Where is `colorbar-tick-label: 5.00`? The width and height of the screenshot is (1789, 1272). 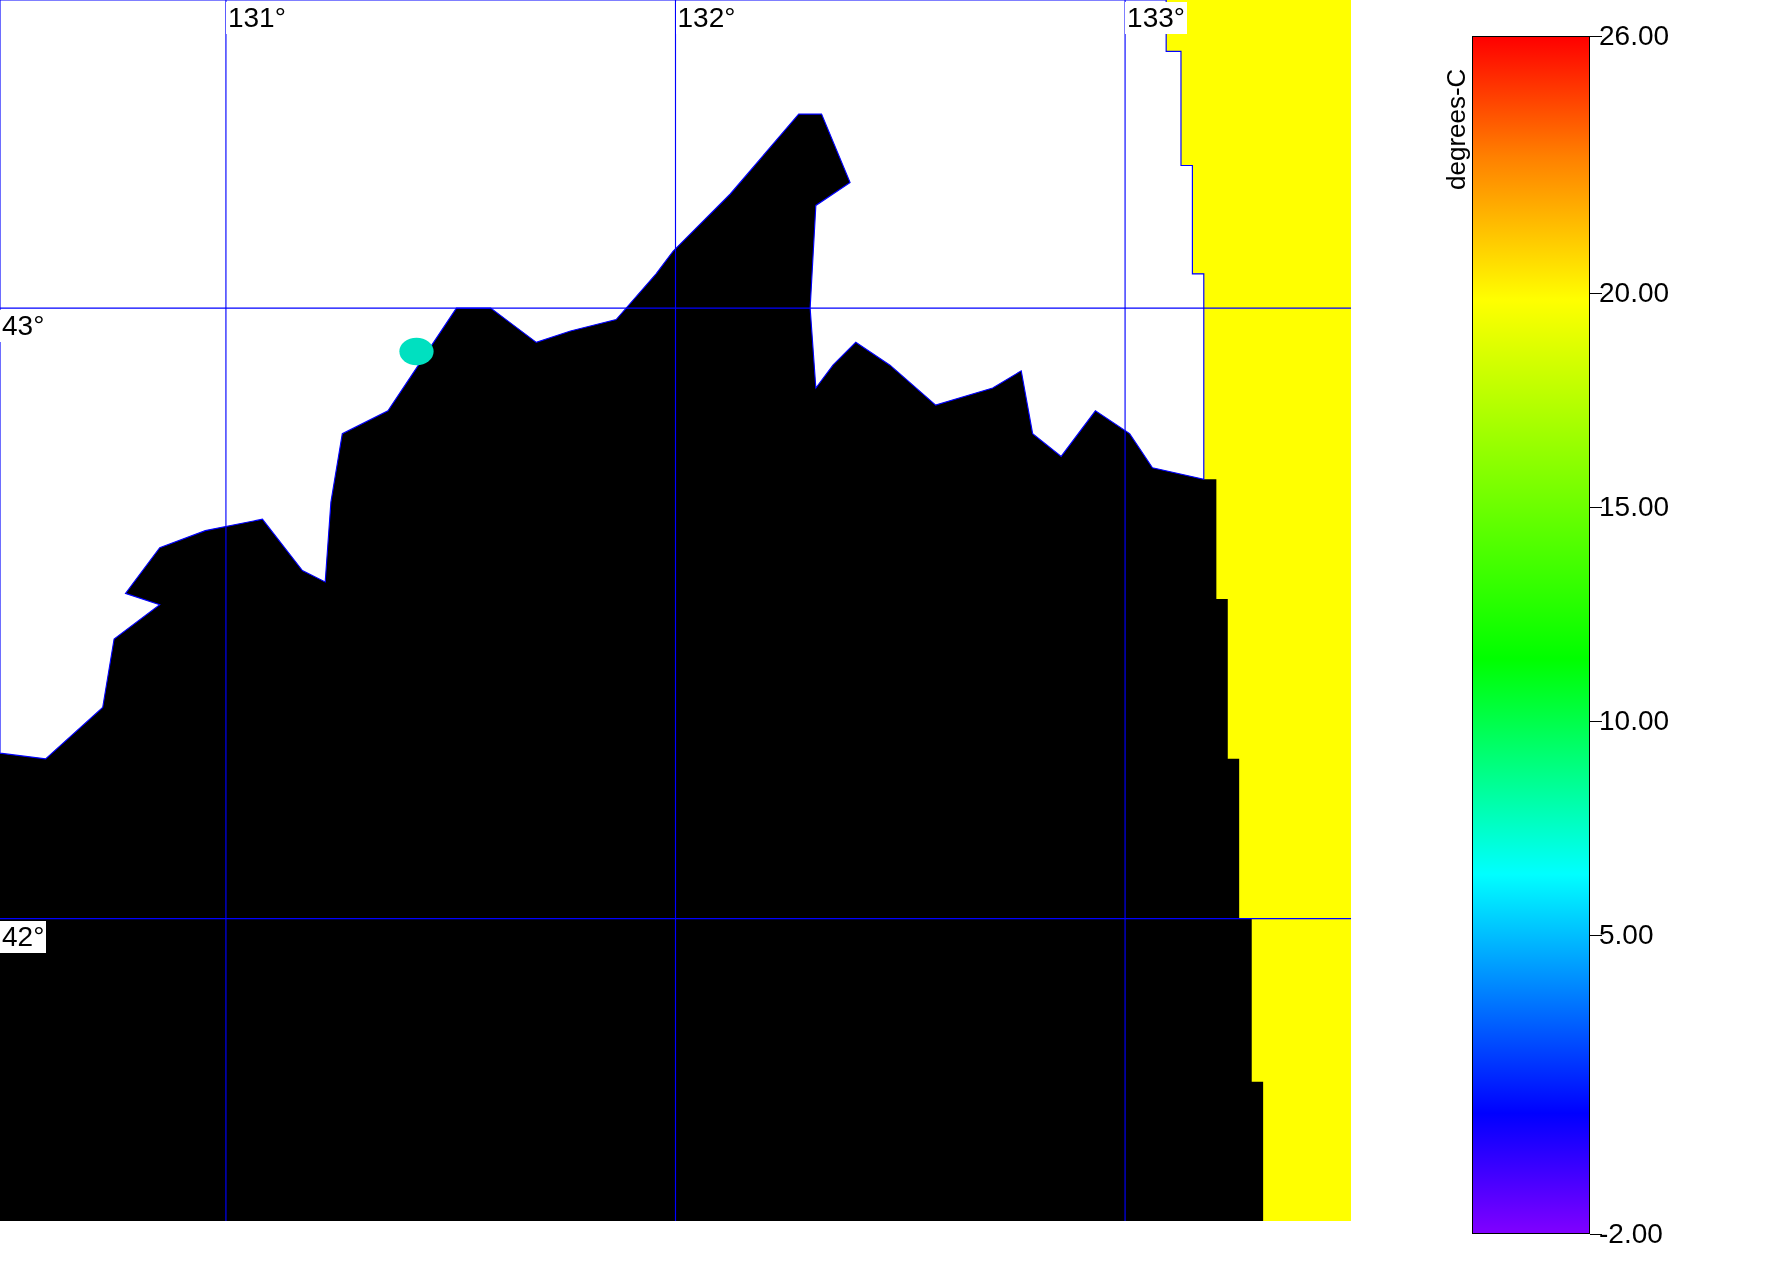
colorbar-tick-label: 5.00 is located at coordinates (1626, 934).